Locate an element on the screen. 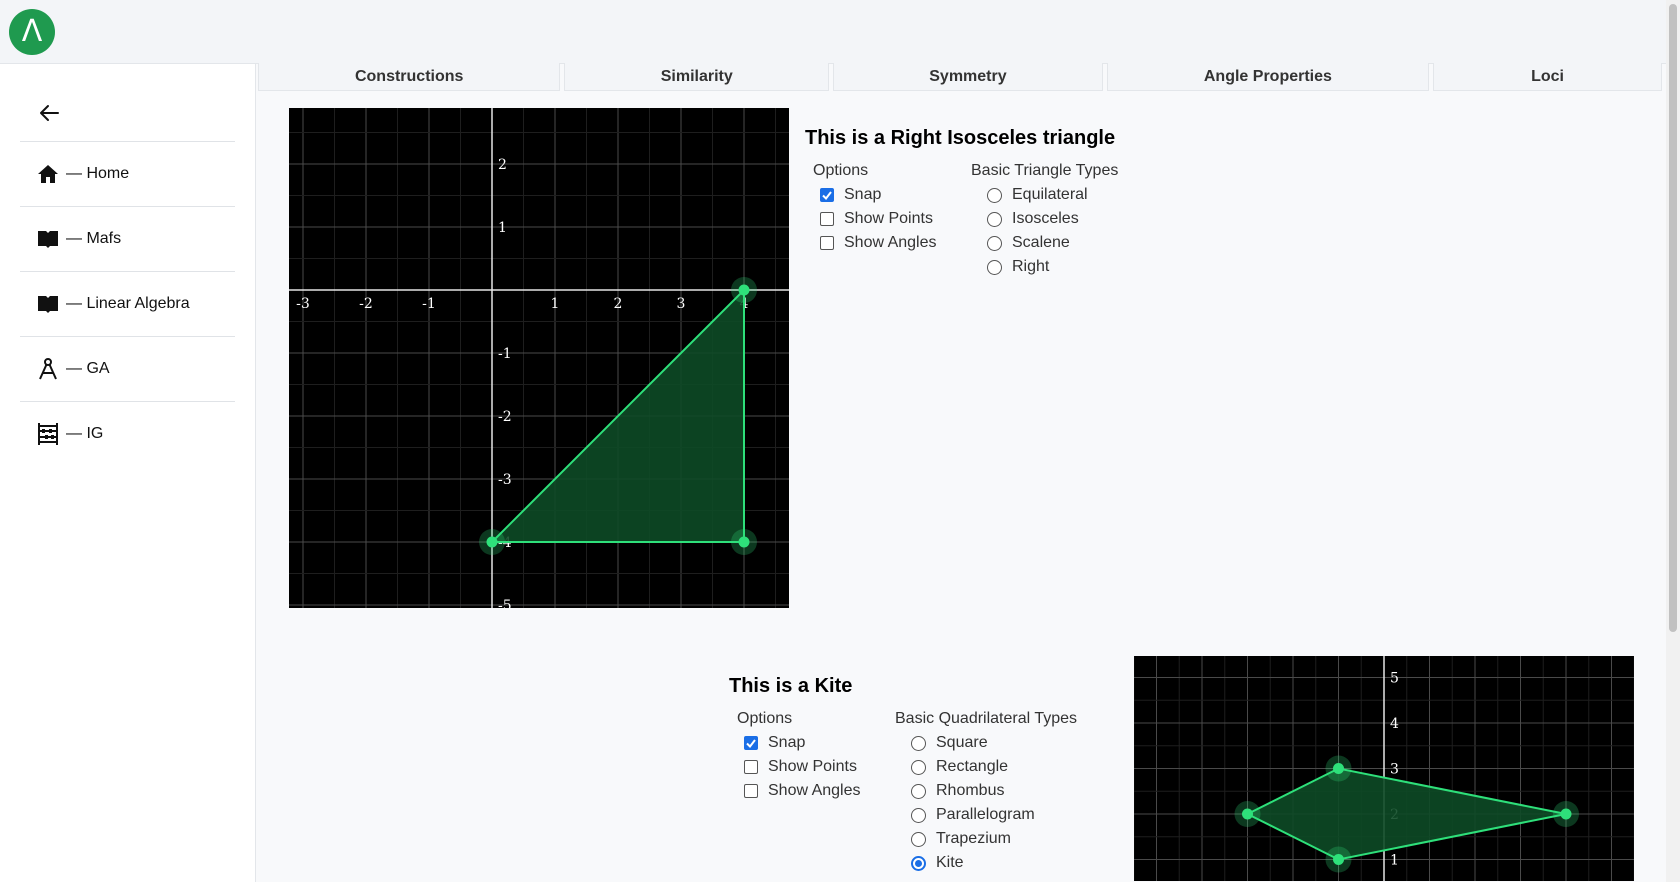 The image size is (1680, 882). kite-title: This is a Kite is located at coordinates (791, 686).